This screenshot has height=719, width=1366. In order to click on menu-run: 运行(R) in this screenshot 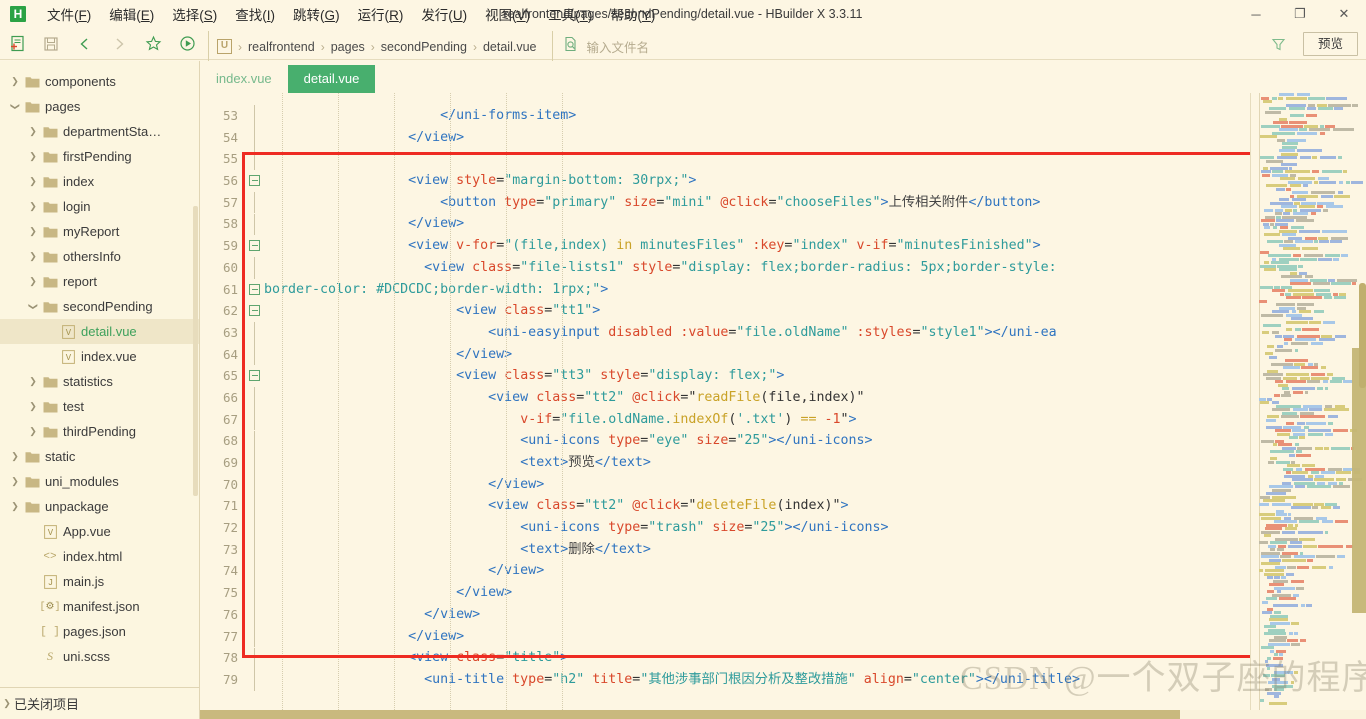, I will do `click(381, 14)`.